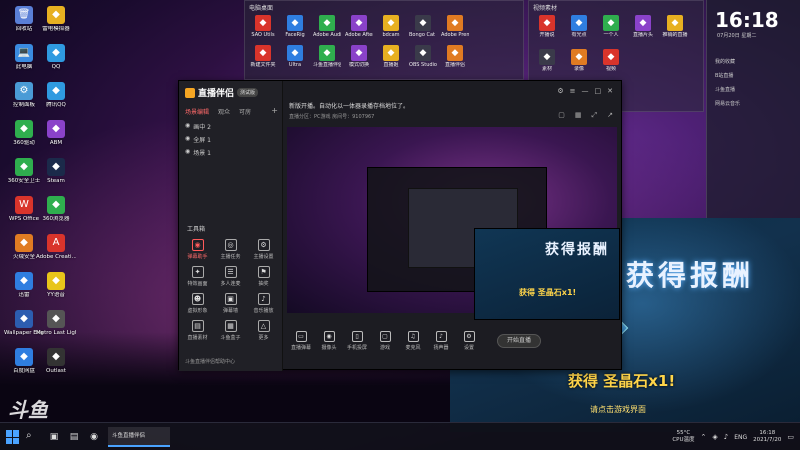 Image resolution: width=800 pixels, height=450 pixels. I want to click on bottom-tool: ♪ 扬声器, so click(441, 341).